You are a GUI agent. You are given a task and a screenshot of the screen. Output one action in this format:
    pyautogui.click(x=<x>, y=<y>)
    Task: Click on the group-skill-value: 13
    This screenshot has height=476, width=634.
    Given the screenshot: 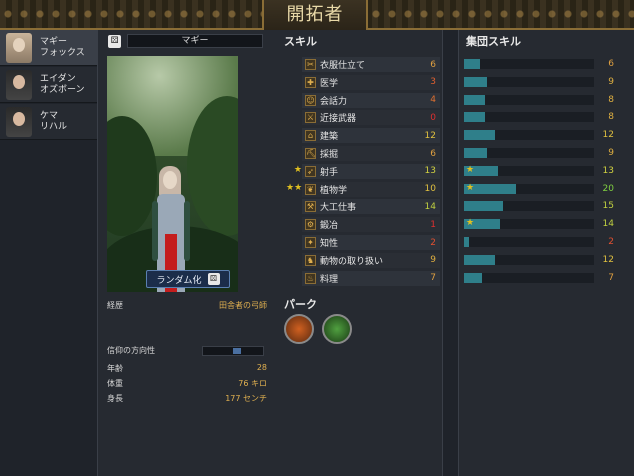 What is the action you would take?
    pyautogui.click(x=608, y=170)
    